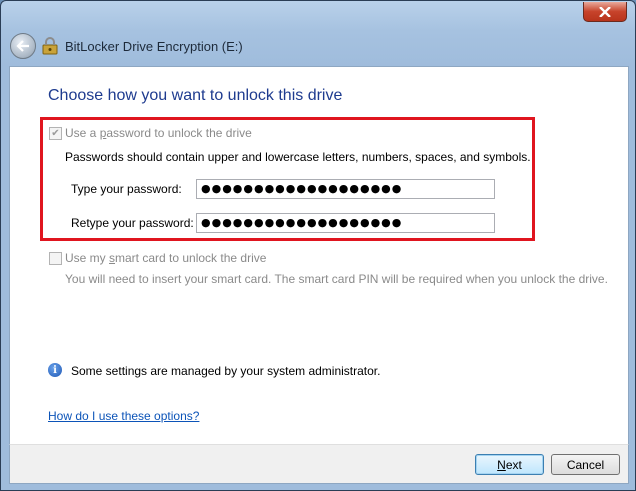  What do you see at coordinates (158, 133) in the screenshot?
I see `password-option-label: Use a password to unlock the drive` at bounding box center [158, 133].